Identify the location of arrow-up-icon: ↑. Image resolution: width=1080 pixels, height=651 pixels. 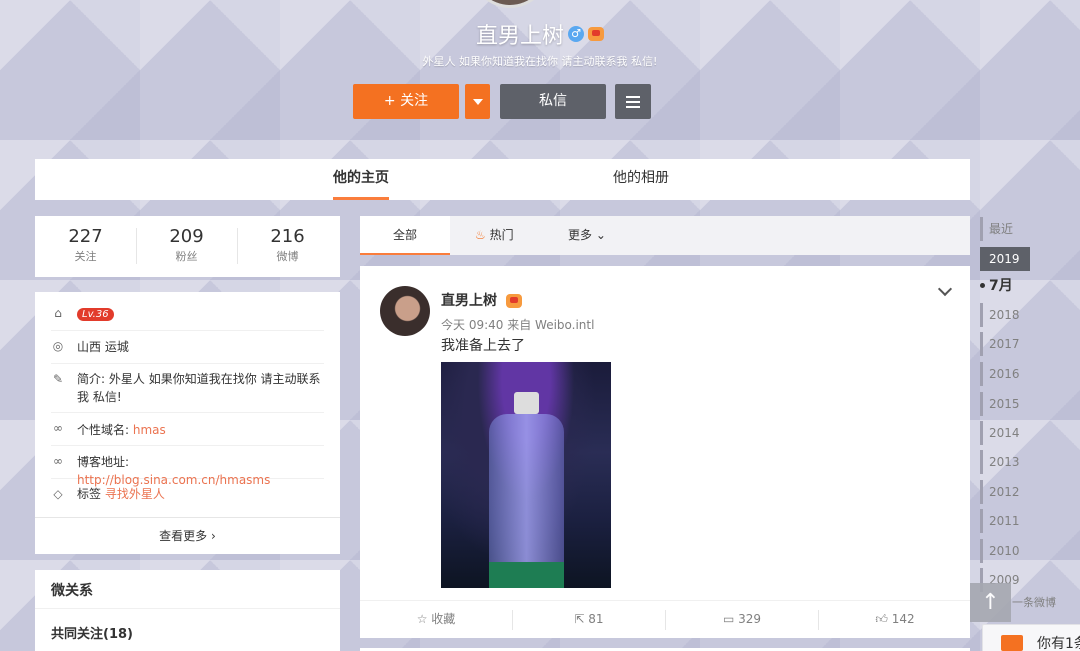
(990, 602).